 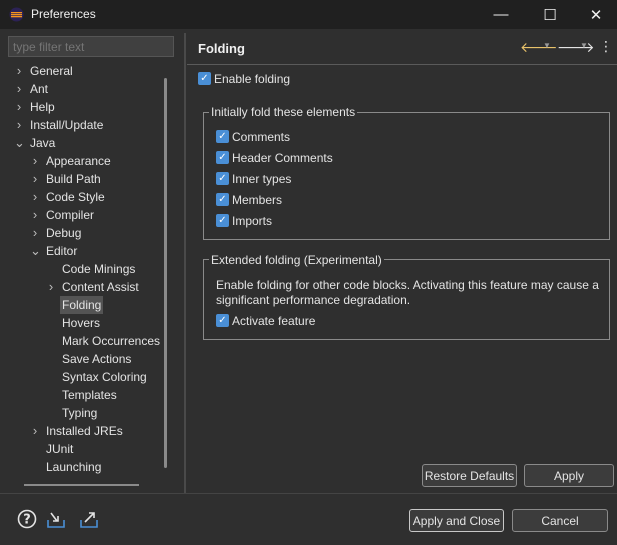 What do you see at coordinates (16, 14) in the screenshot?
I see `eclipse-logo-icon` at bounding box center [16, 14].